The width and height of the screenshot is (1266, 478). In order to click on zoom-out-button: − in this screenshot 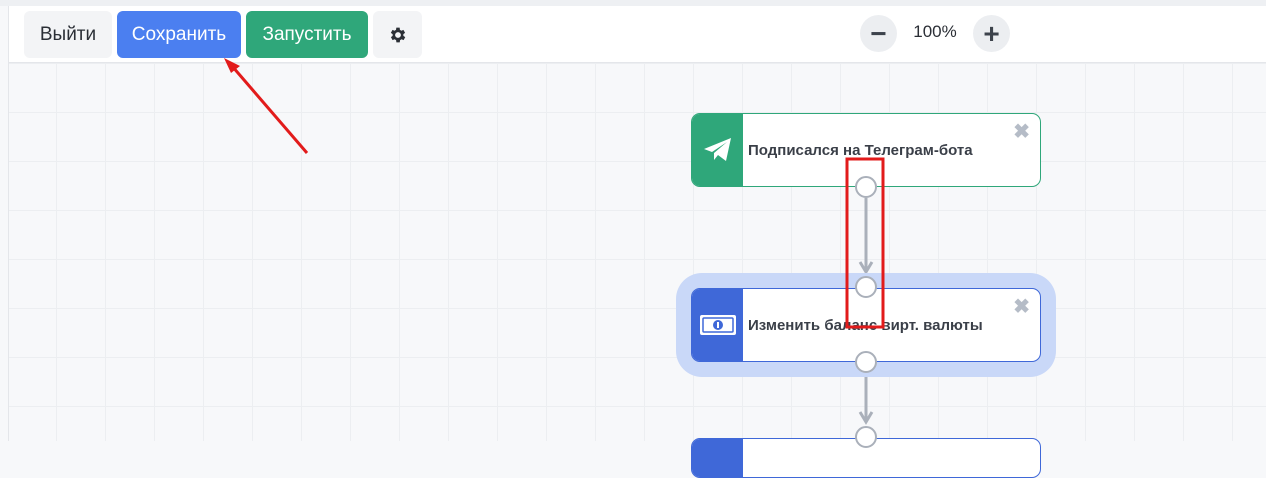, I will do `click(878, 33)`.